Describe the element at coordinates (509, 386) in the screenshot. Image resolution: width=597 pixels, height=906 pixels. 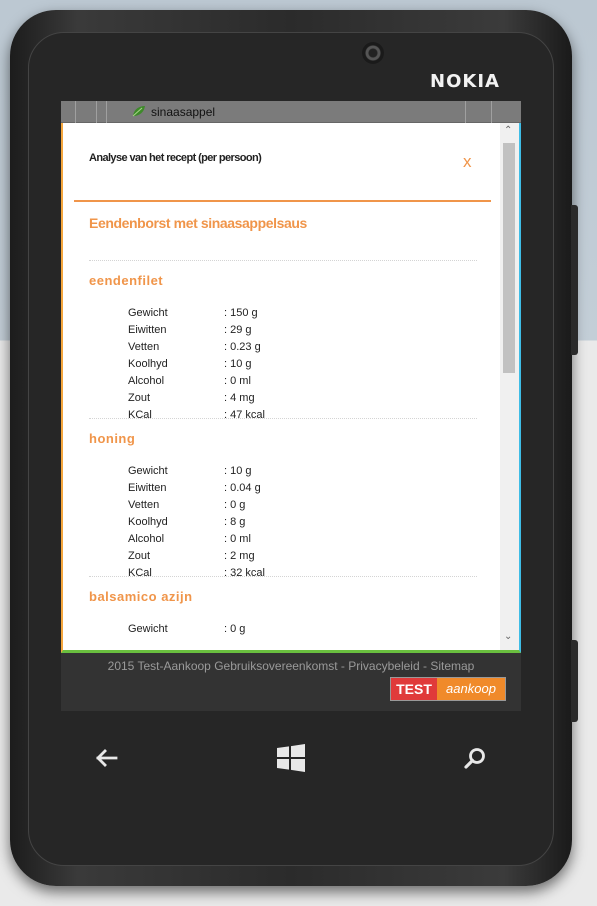
I see `dialog-scrollbar: ⌃ ⌄` at that location.